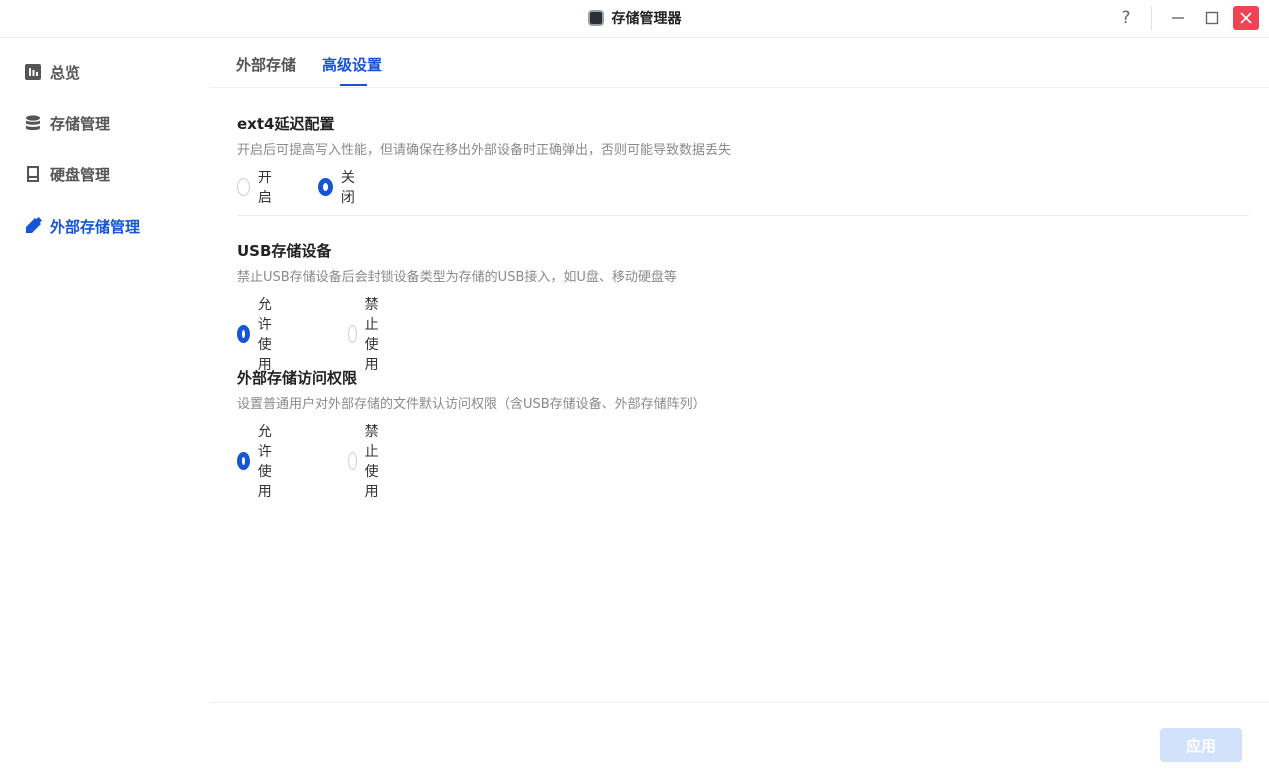 Image resolution: width=1269 pixels, height=773 pixels. What do you see at coordinates (338, 187) in the screenshot?
I see `radio-disable: 关闭` at bounding box center [338, 187].